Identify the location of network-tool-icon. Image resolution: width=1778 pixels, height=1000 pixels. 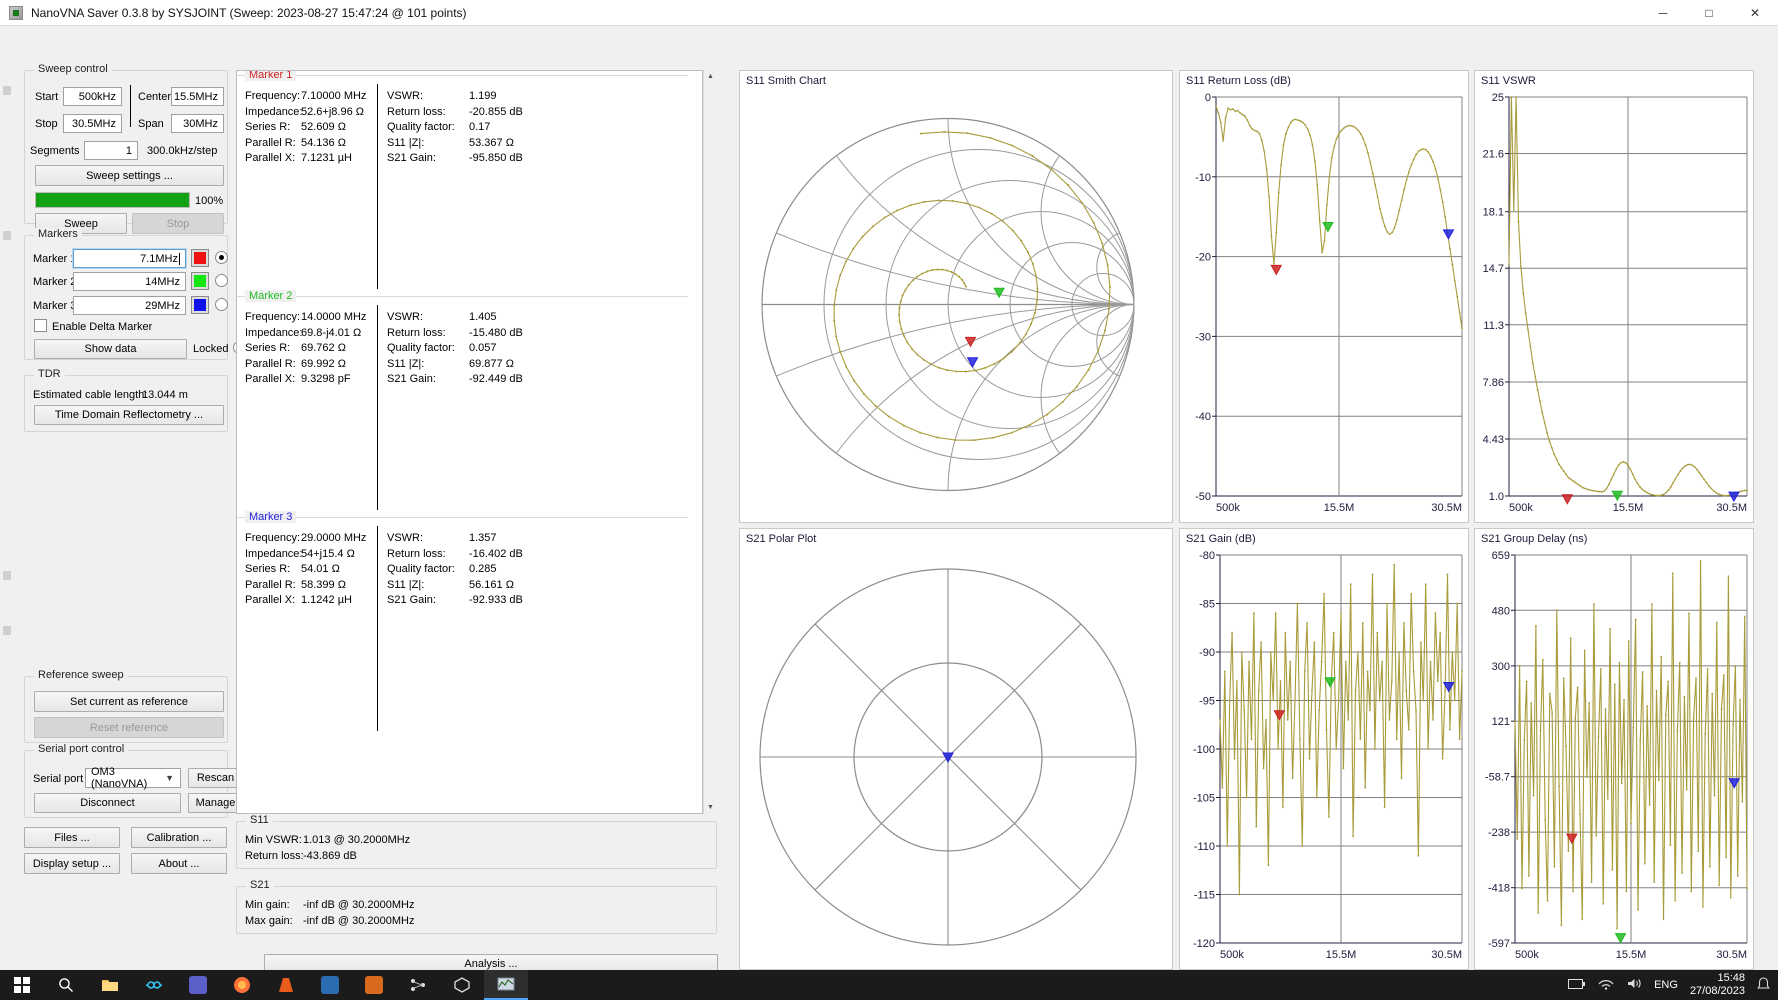
(418, 985).